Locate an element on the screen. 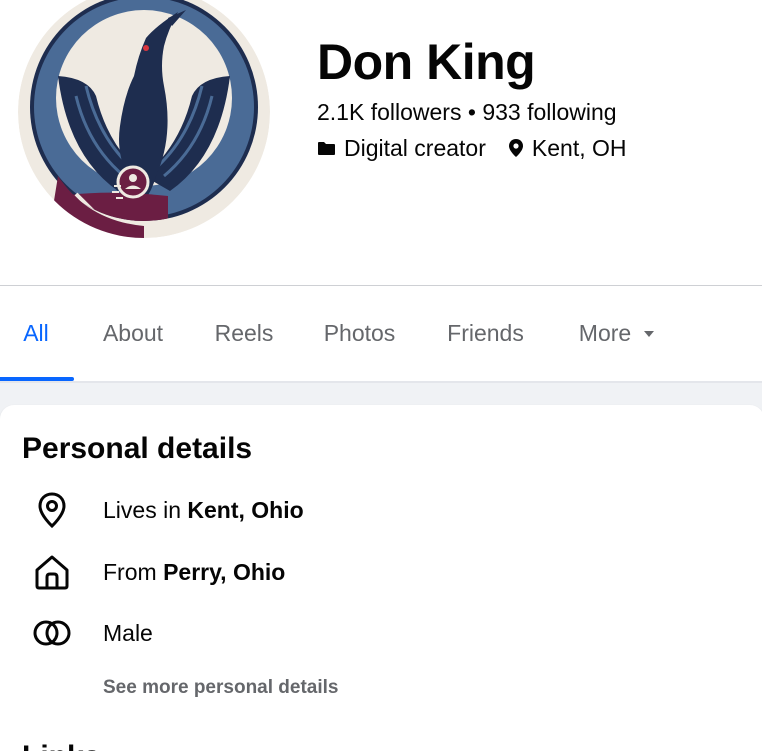 The height and width of the screenshot is (751, 762). detail-value: Male is located at coordinates (128, 633).